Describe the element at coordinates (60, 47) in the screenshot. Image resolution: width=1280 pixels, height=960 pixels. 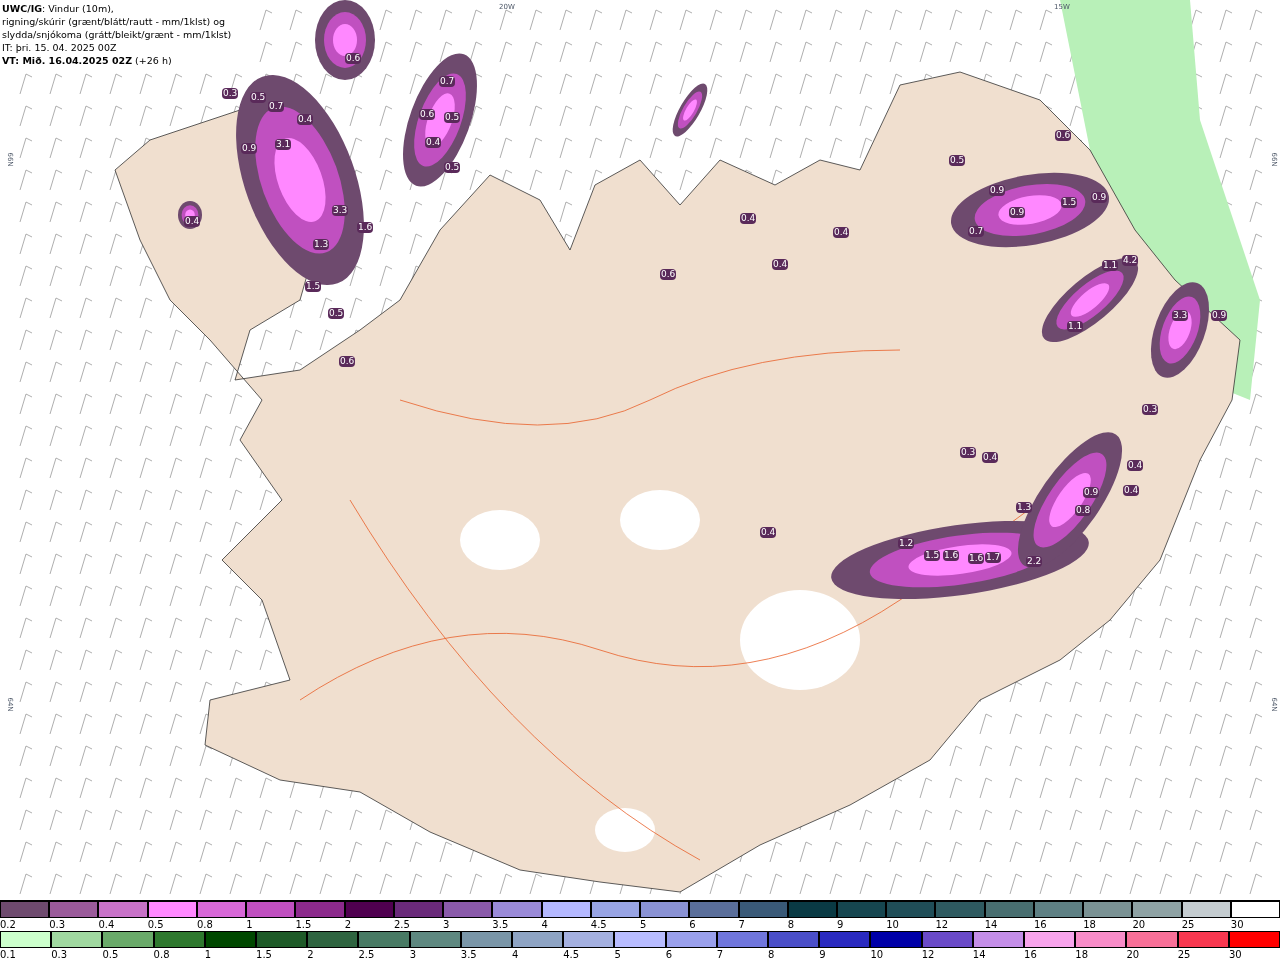
I see `title-line: IT: þri. 15. 04. 2025 00Z` at that location.